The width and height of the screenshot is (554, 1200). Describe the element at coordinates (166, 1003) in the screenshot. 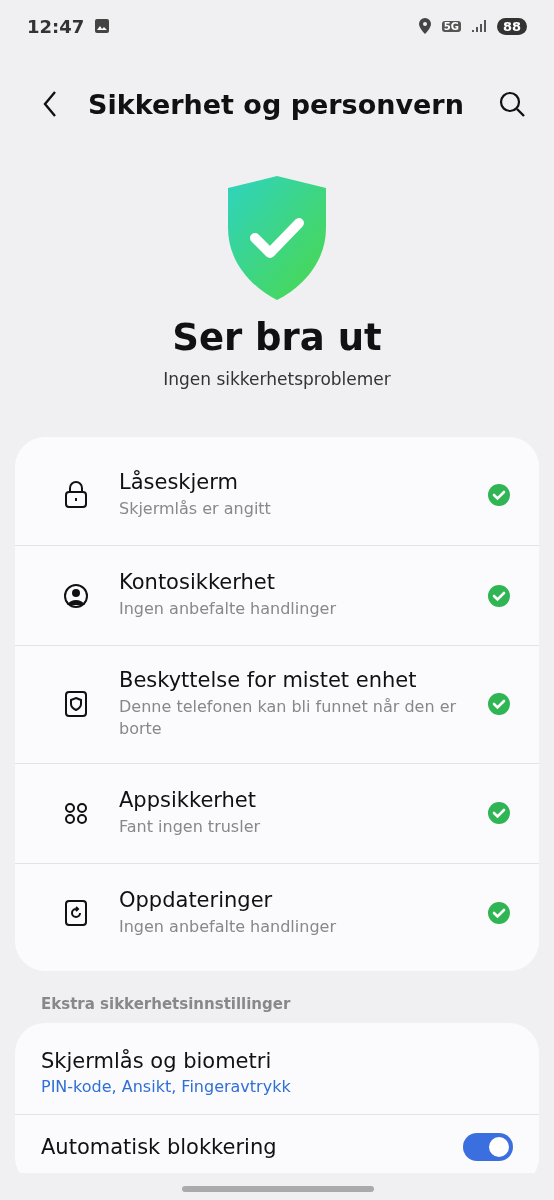

I see `section-heading: Ekstra sikkerhetsinnstillinger` at that location.